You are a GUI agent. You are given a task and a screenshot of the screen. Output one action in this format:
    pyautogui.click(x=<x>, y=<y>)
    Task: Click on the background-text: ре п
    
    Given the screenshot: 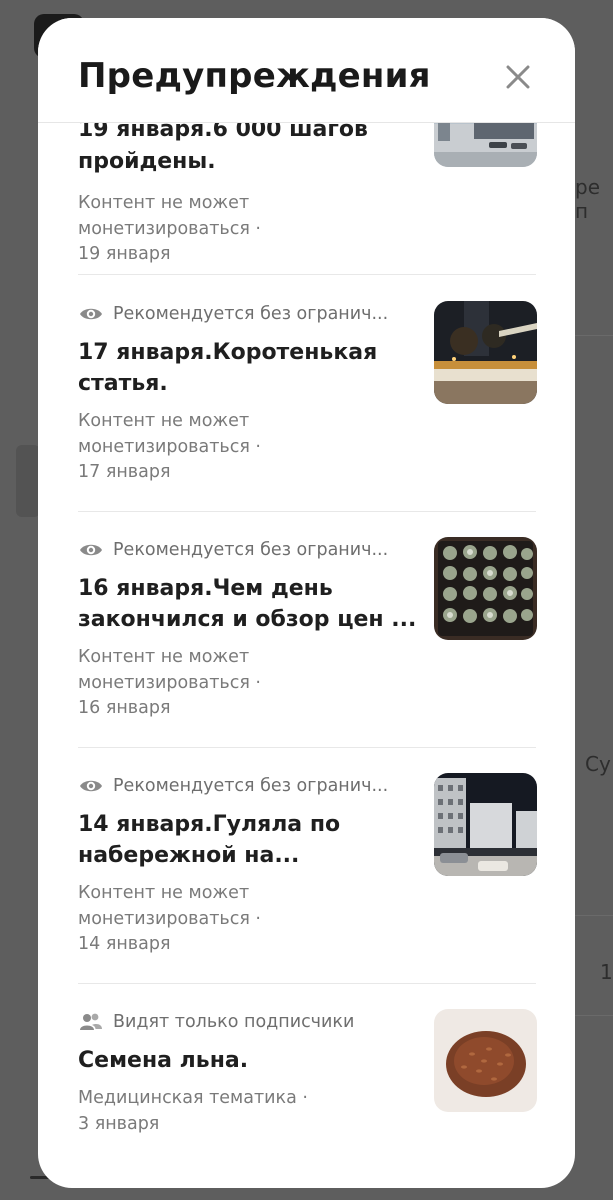 What is the action you would take?
    pyautogui.click(x=587, y=199)
    